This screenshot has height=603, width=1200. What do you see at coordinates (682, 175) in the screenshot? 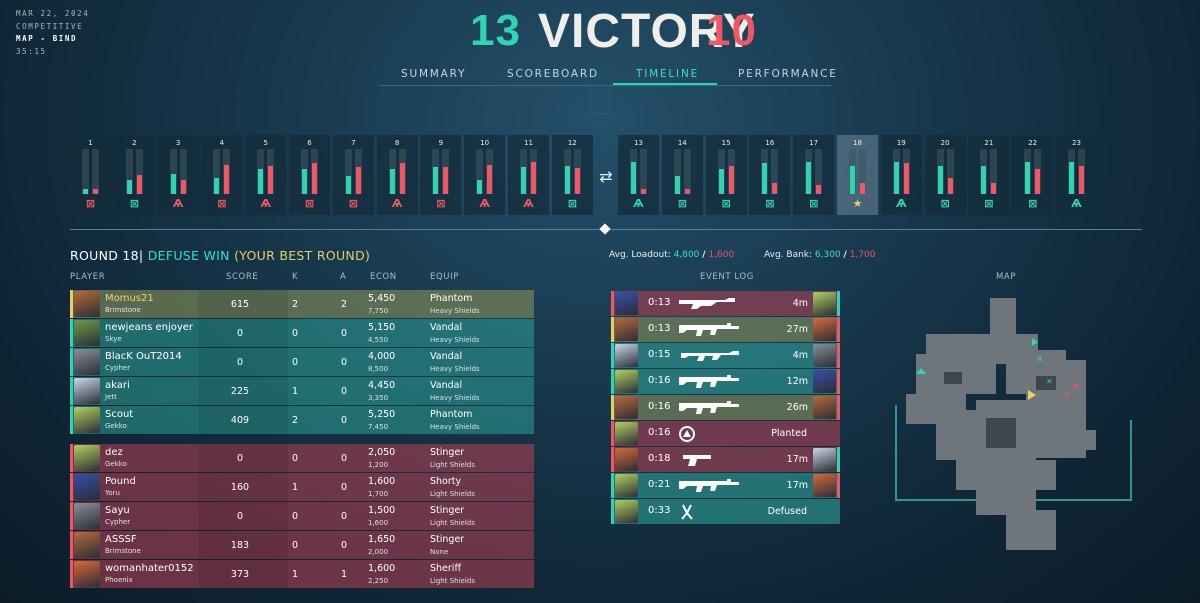
I see `round-14: 14 ⊠` at bounding box center [682, 175].